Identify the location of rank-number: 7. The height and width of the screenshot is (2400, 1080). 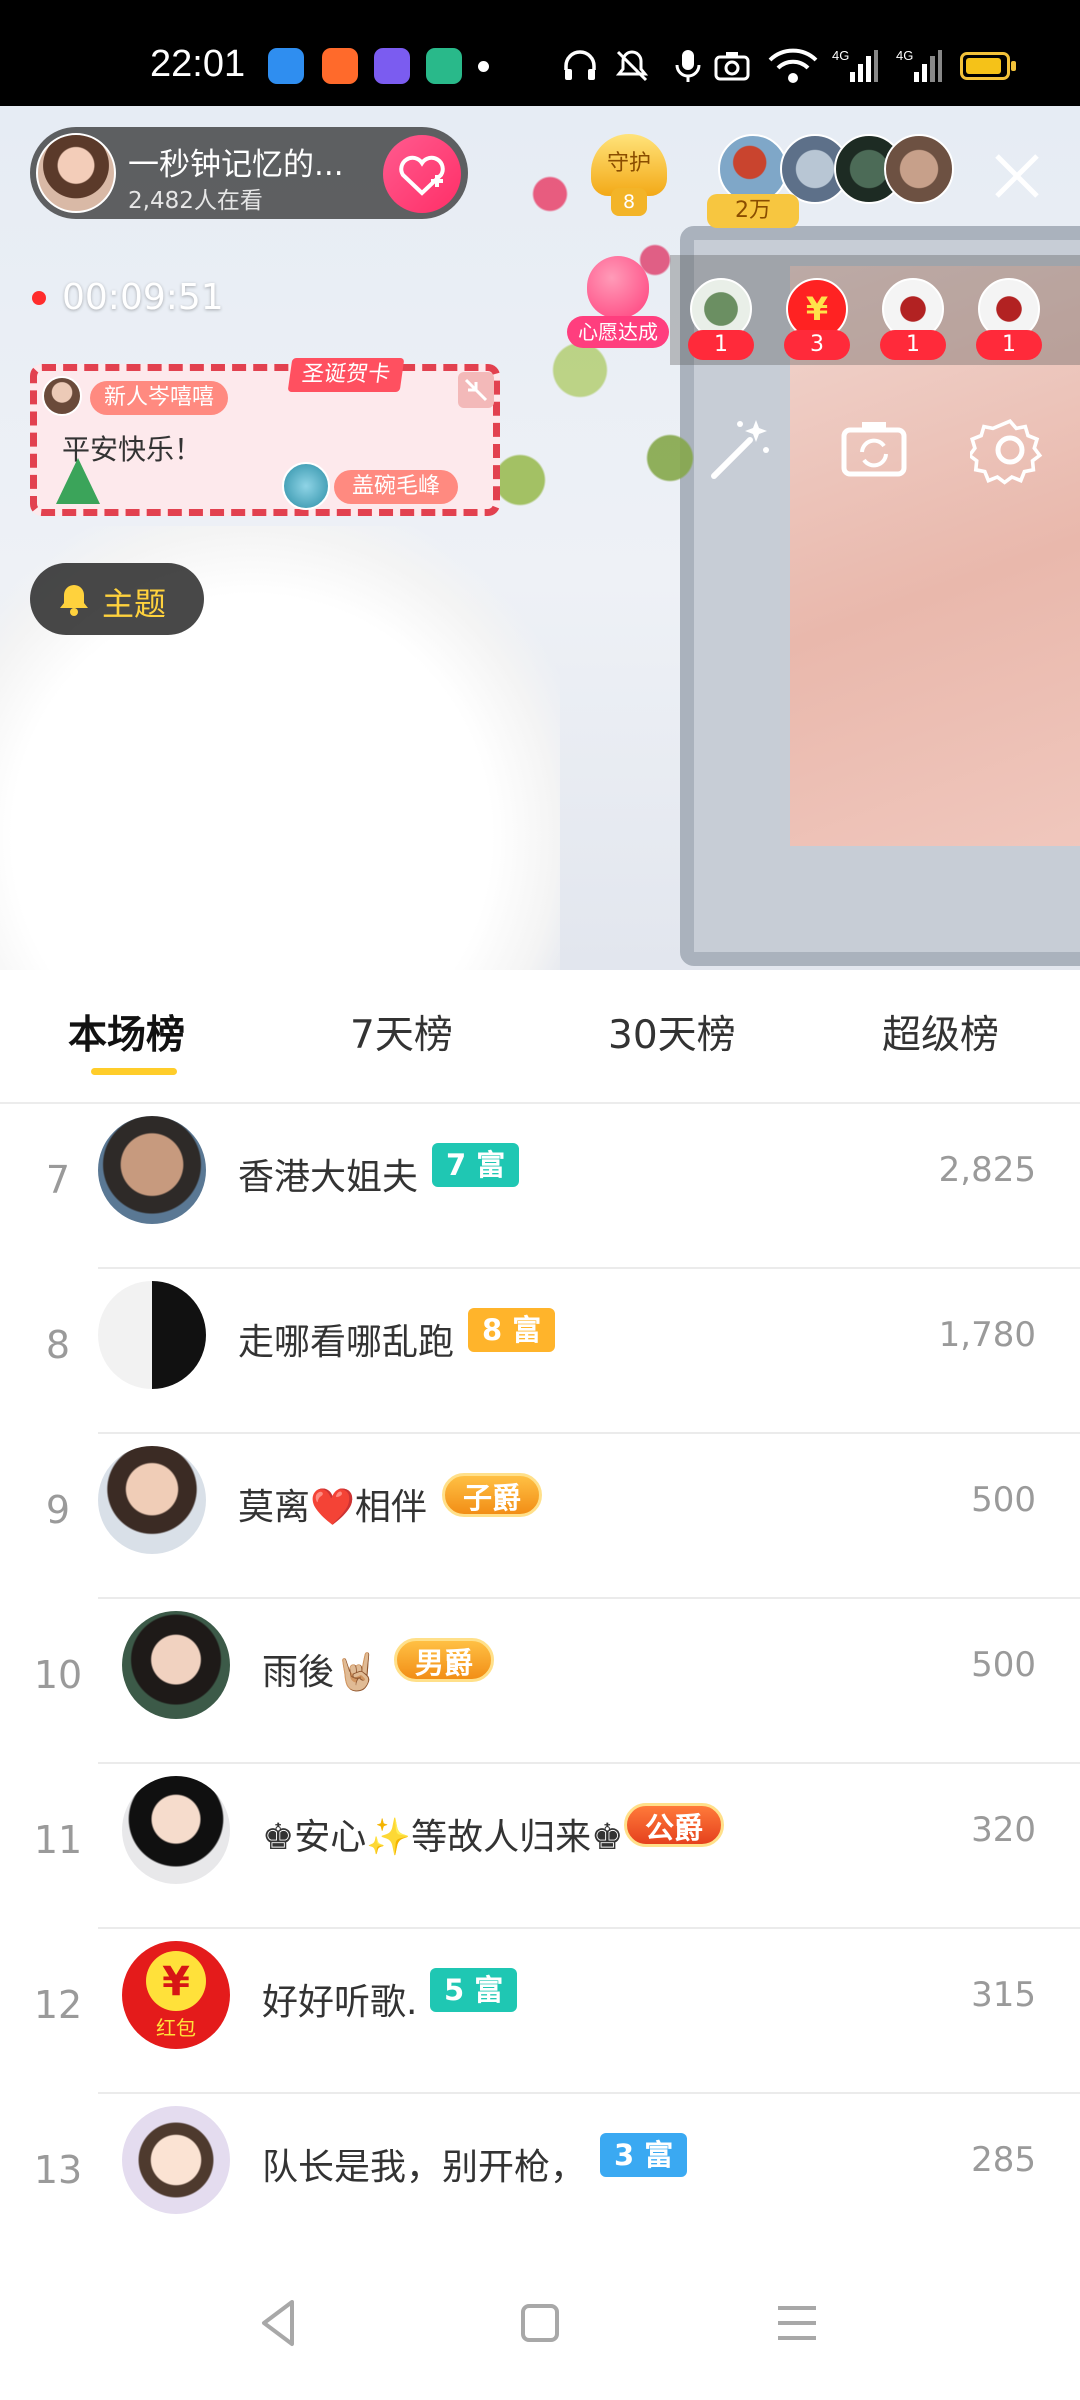
(58, 1180).